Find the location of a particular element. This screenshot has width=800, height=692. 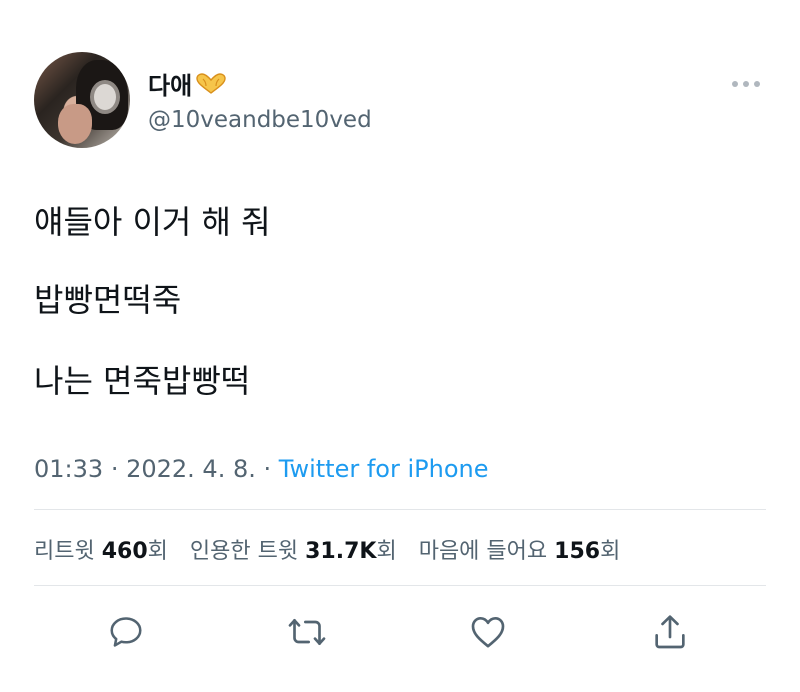

like-icon is located at coordinates (488, 632).